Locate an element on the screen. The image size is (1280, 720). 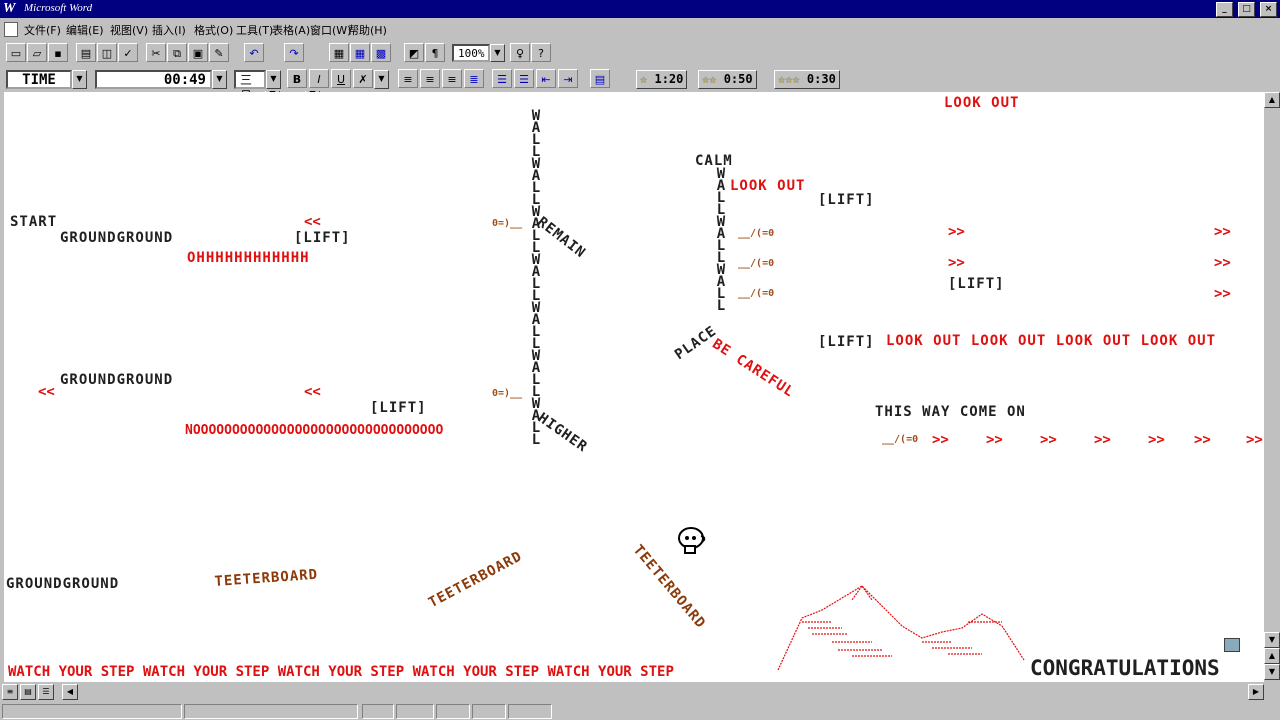
new-icon: ▭ is located at coordinates (16, 52).